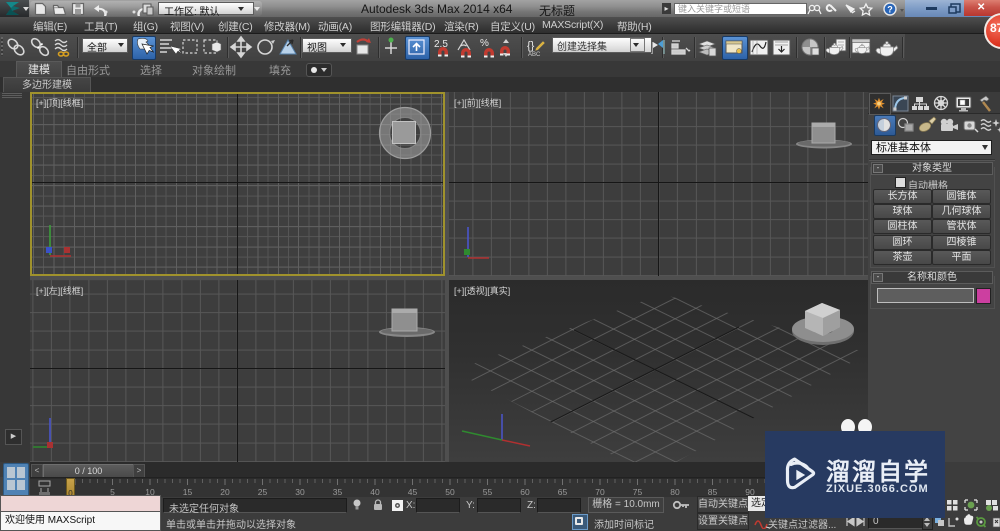 The image size is (1000, 531). Describe the element at coordinates (375, 492) in the screenshot. I see `svg-text: 40` at that location.